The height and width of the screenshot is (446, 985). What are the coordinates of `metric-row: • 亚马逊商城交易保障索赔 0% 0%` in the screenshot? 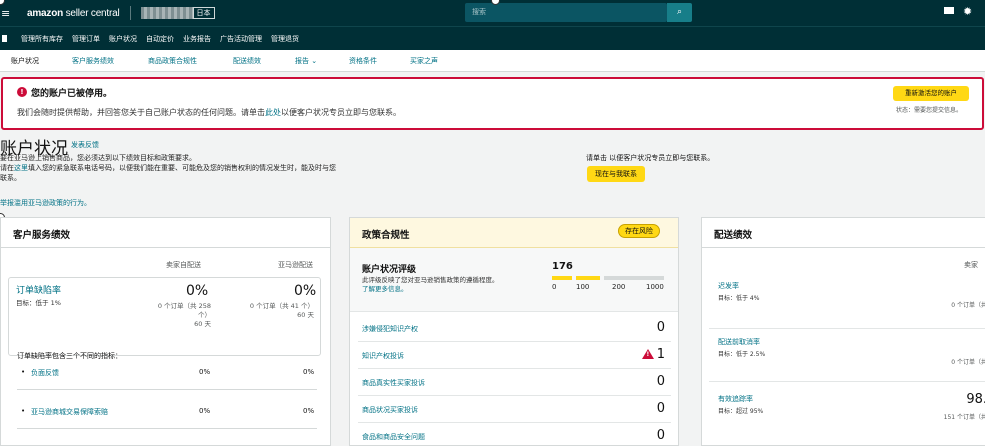 It's located at (168, 412).